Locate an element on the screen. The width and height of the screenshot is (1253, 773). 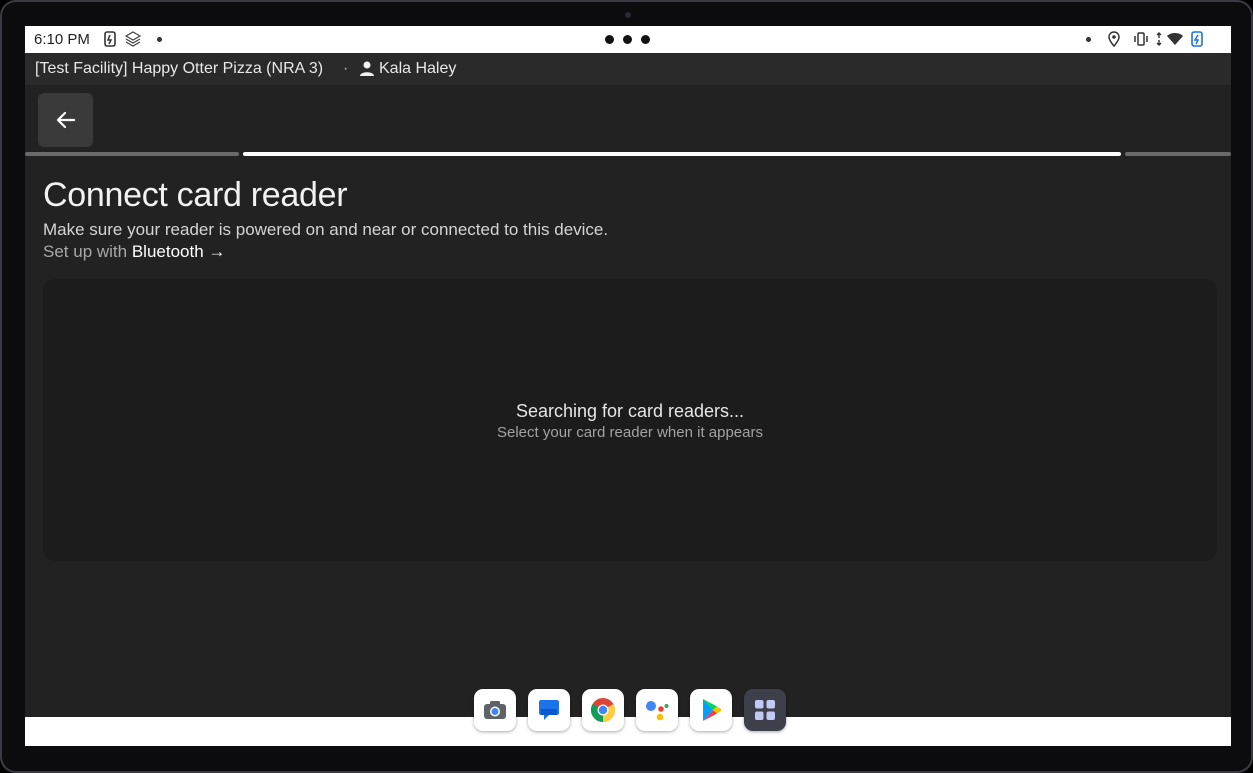
camera-app is located at coordinates (495, 710).